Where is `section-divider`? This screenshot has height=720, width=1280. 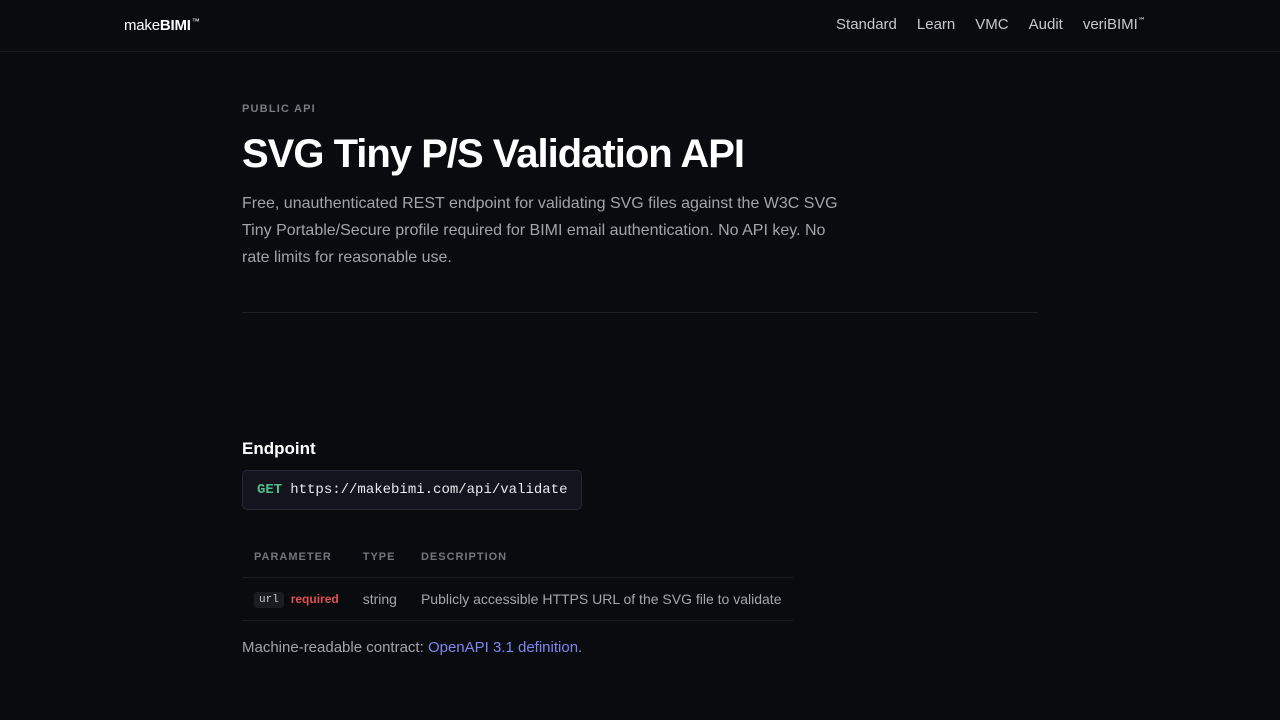
section-divider is located at coordinates (640, 312).